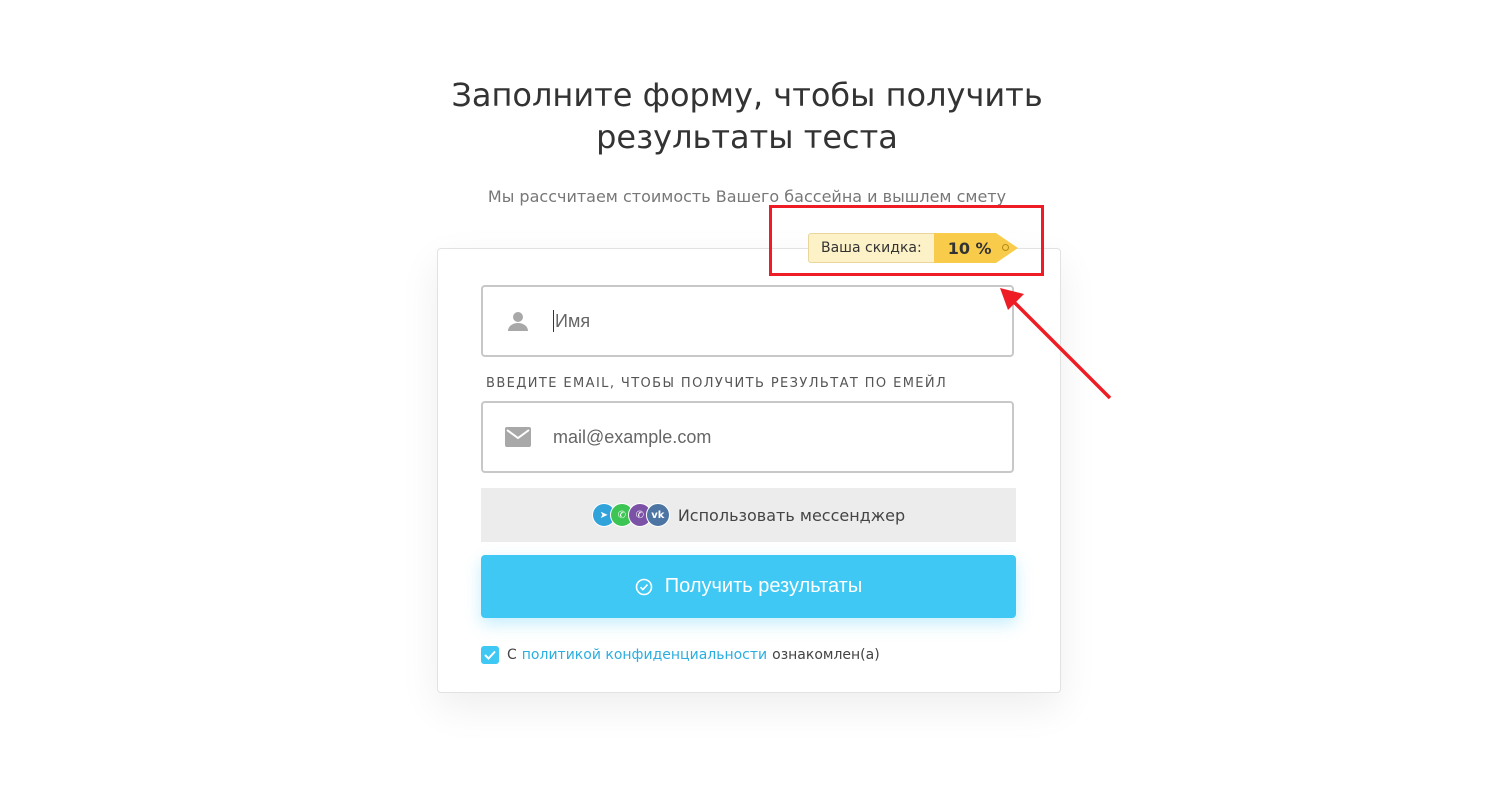 The height and width of the screenshot is (798, 1494). I want to click on consent-prefix: С, so click(512, 655).